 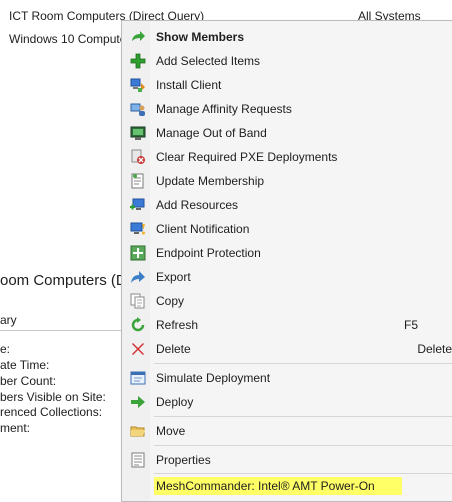 What do you see at coordinates (138, 205) in the screenshot?
I see `add-resources-icon` at bounding box center [138, 205].